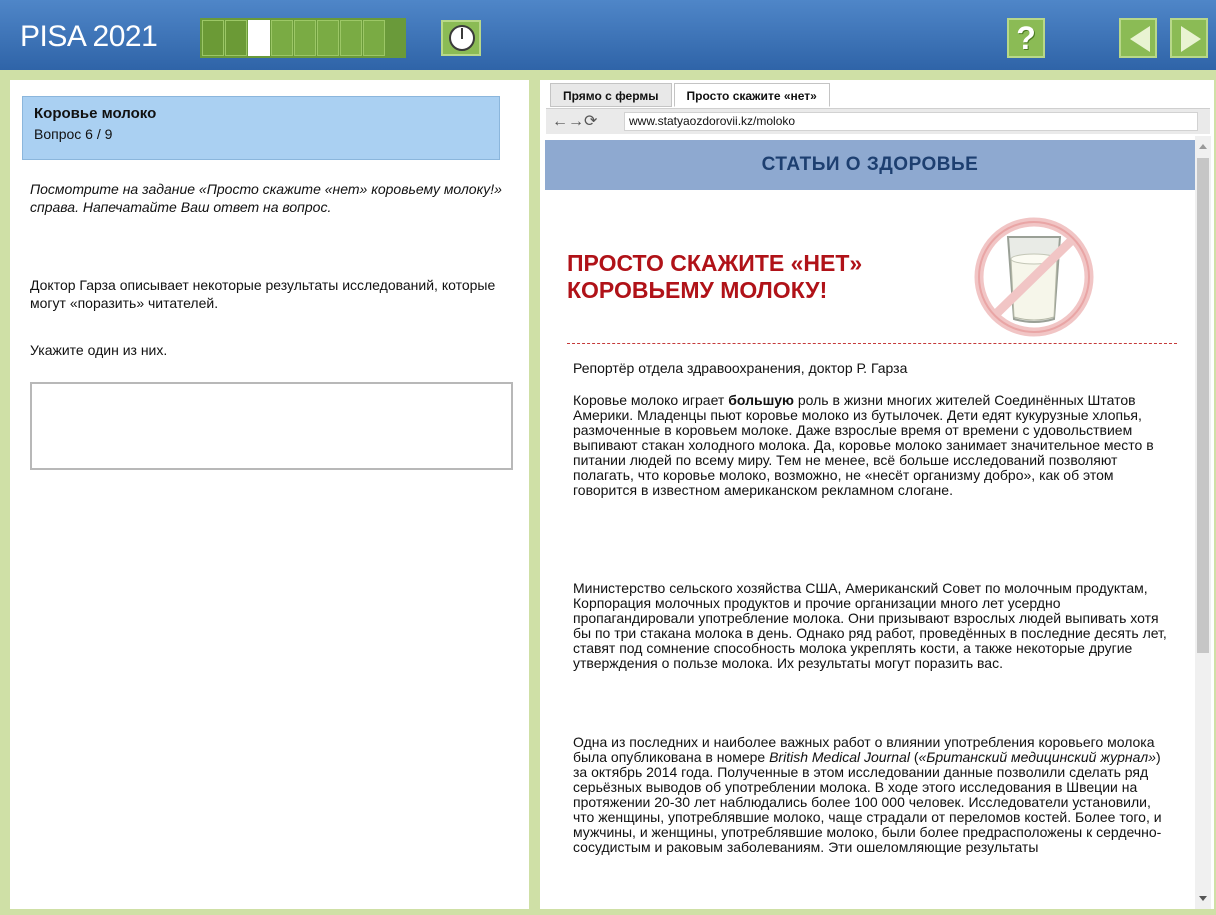 The height and width of the screenshot is (915, 1216). Describe the element at coordinates (261, 128) in the screenshot. I see `question-header: Коровье молоко Вопрос 6 / 9` at that location.